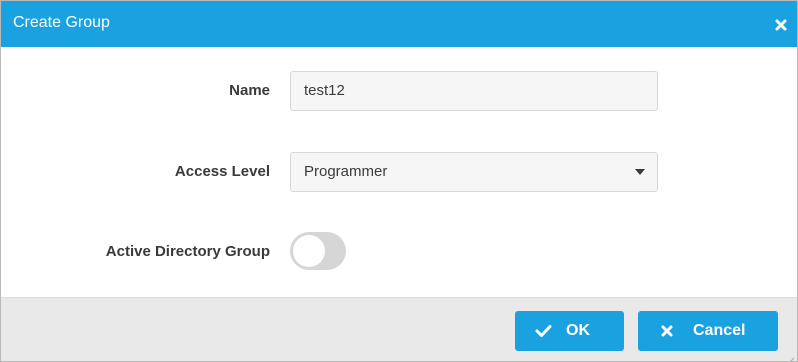 The width and height of the screenshot is (798, 362). What do you see at coordinates (640, 172) in the screenshot?
I see `caret-down-icon` at bounding box center [640, 172].